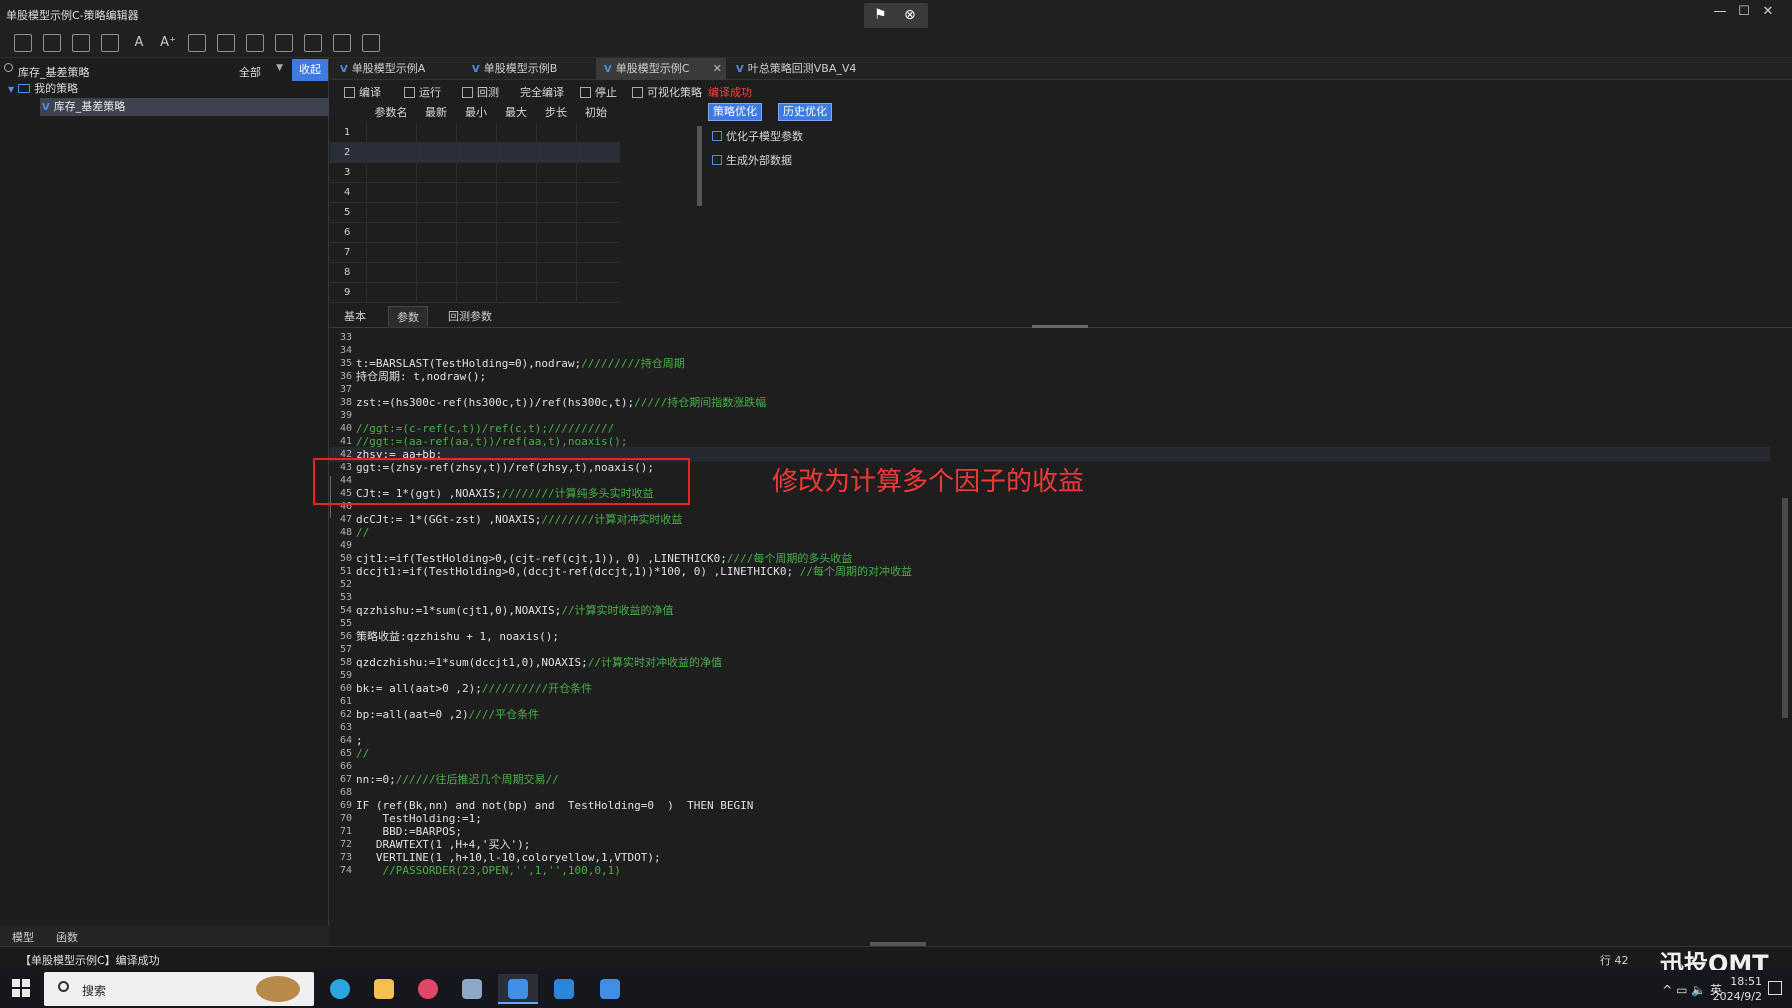 The width and height of the screenshot is (1792, 1008). I want to click on code-statement: 持仓周期: t,nodraw();, so click(421, 376).